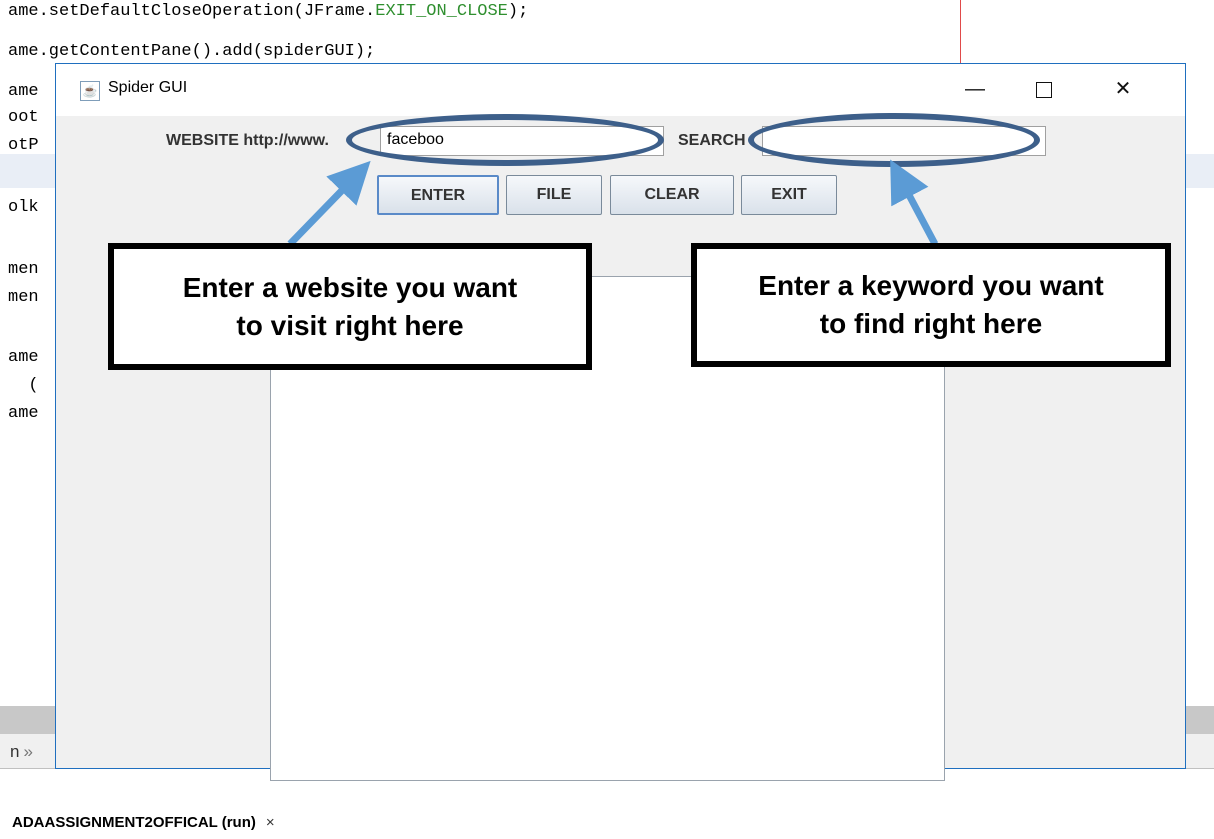 Image resolution: width=1214 pixels, height=839 pixels. I want to click on close-button: ✕, so click(1123, 89).